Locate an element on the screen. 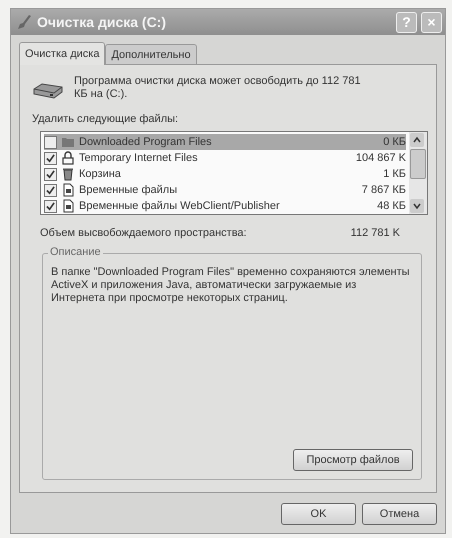 This screenshot has height=538, width=452. file-row: Корзина 1 КБ is located at coordinates (225, 174).